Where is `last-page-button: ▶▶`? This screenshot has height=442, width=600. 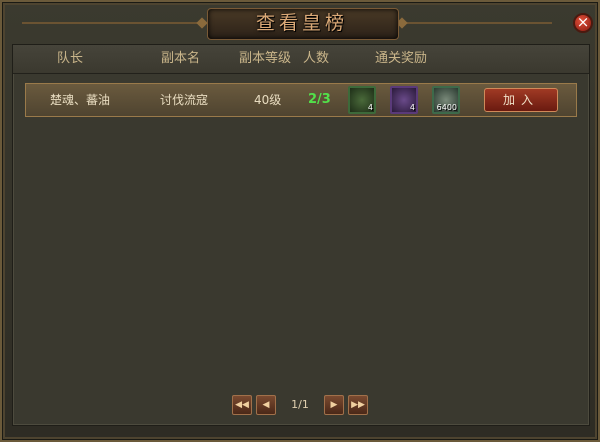 last-page-button: ▶▶ is located at coordinates (358, 405).